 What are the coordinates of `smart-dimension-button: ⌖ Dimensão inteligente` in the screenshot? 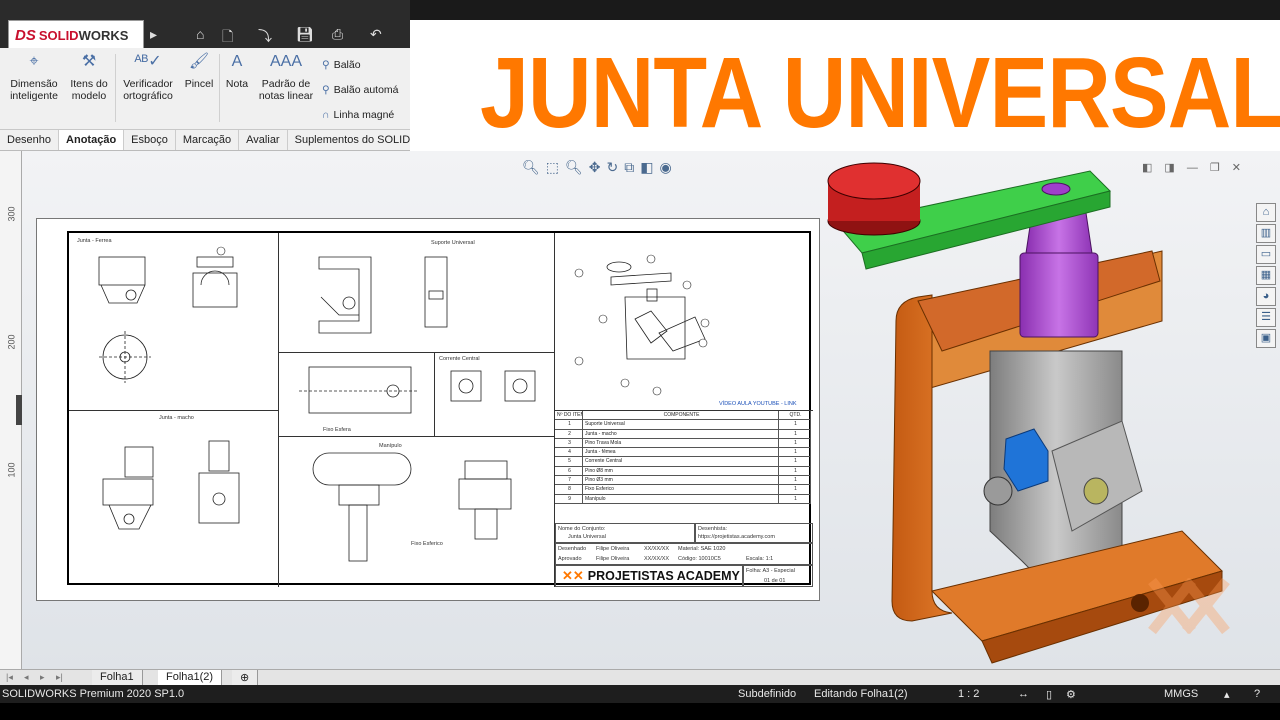 It's located at (34, 78).